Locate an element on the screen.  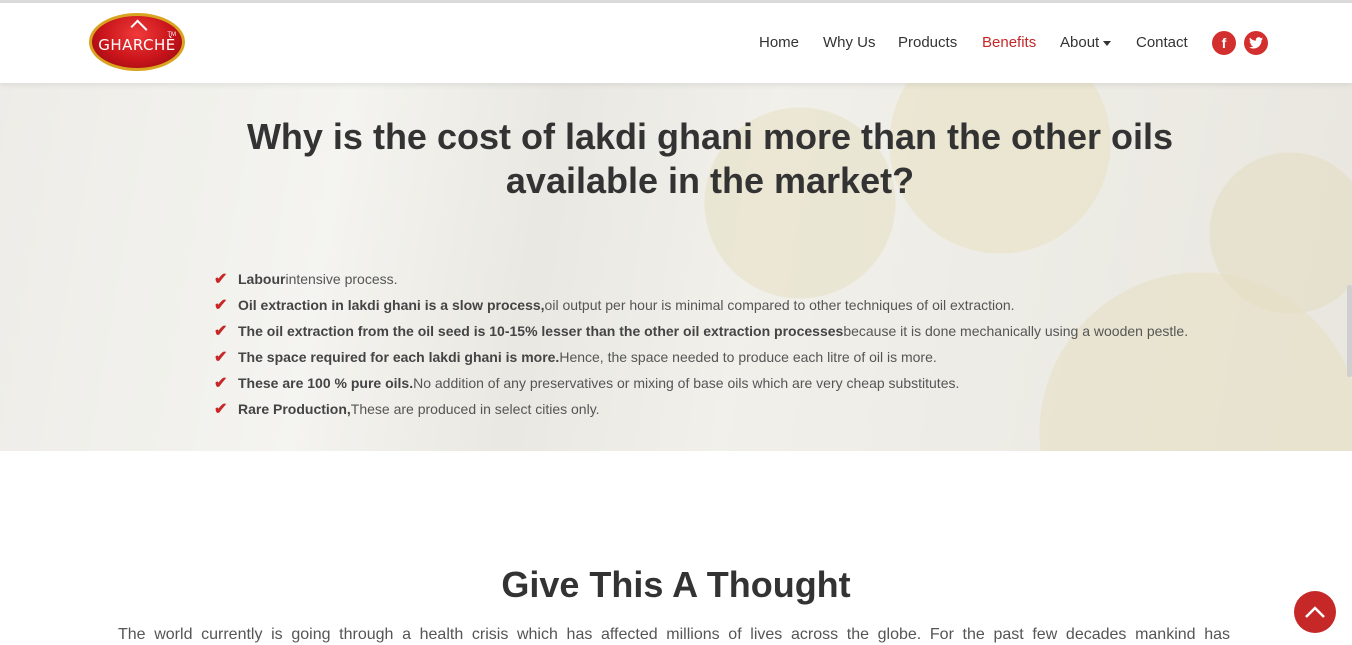
nav-about: About is located at coordinates (1086, 42).